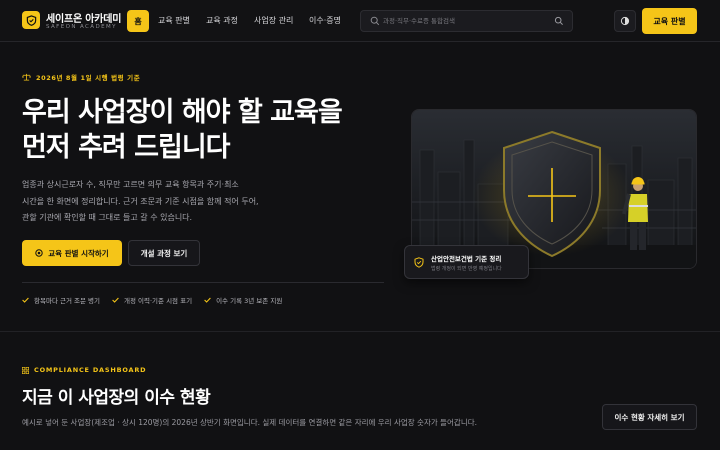 The height and width of the screenshot is (450, 720). What do you see at coordinates (649, 417) in the screenshot?
I see `view-completion-detail-button: 이수 현황 자세히 보기` at bounding box center [649, 417].